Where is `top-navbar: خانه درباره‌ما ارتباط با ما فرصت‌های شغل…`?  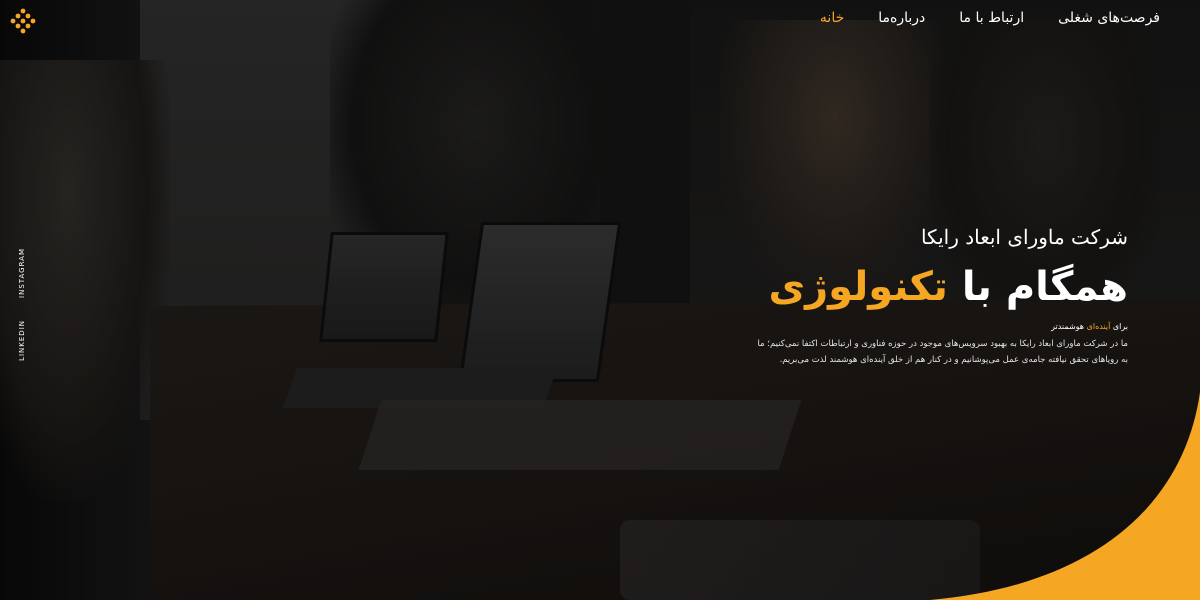 top-navbar: خانه درباره‌ما ارتباط با ما فرصت‌های شغل… is located at coordinates (600, 20).